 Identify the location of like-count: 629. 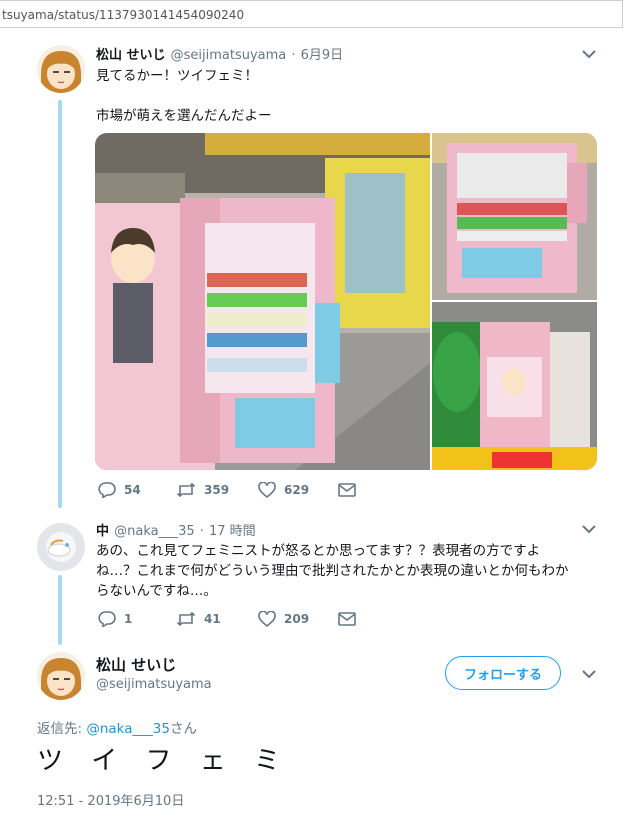
(297, 490).